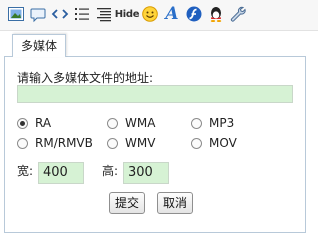  I want to click on format-label: MOV, so click(223, 143).